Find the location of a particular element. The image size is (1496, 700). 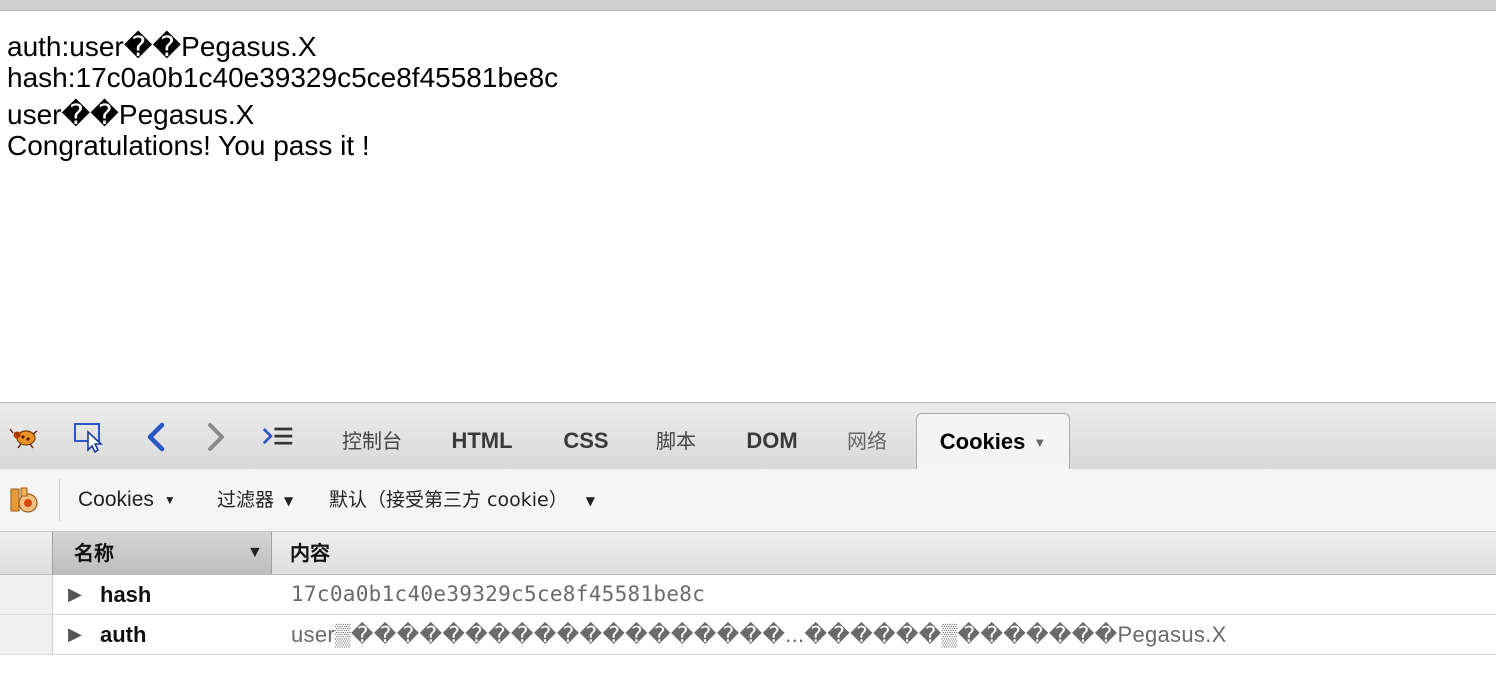

forward-icon is located at coordinates (216, 437).